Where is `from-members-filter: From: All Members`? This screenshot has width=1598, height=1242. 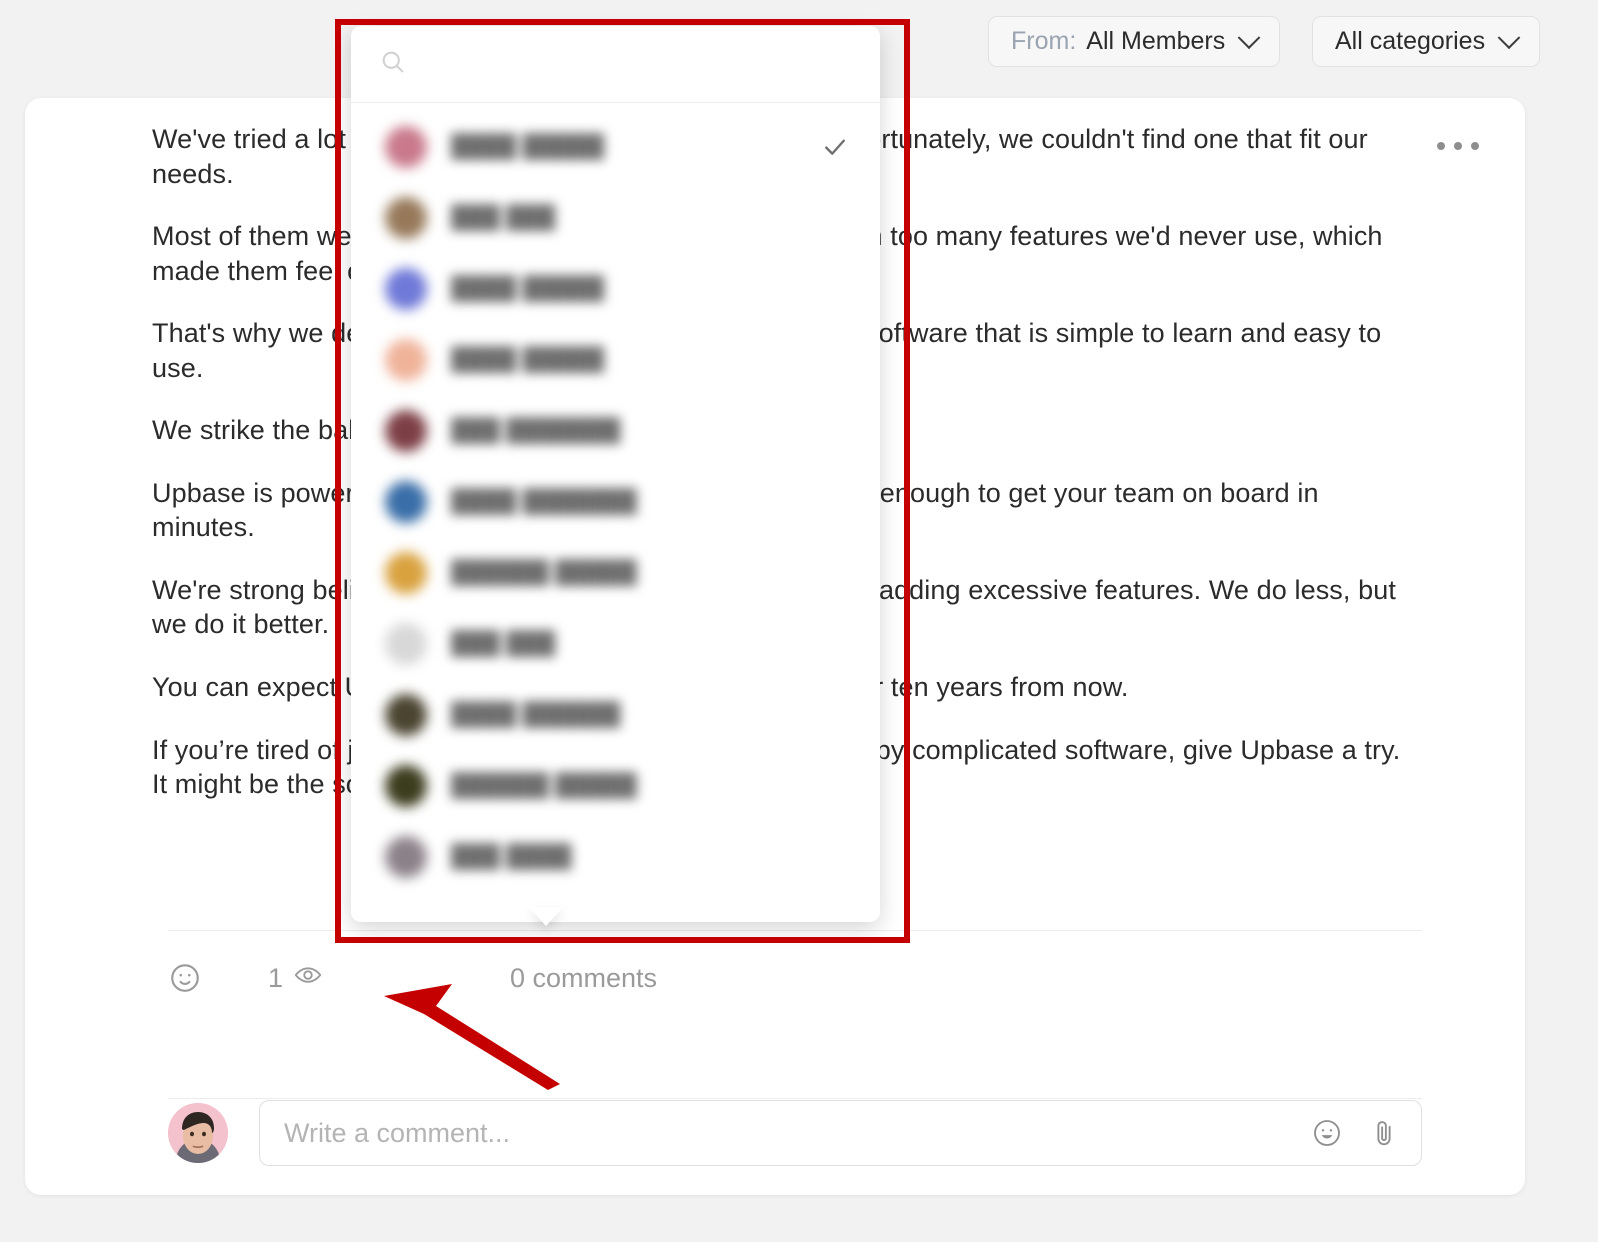 from-members-filter: From: All Members is located at coordinates (1134, 41).